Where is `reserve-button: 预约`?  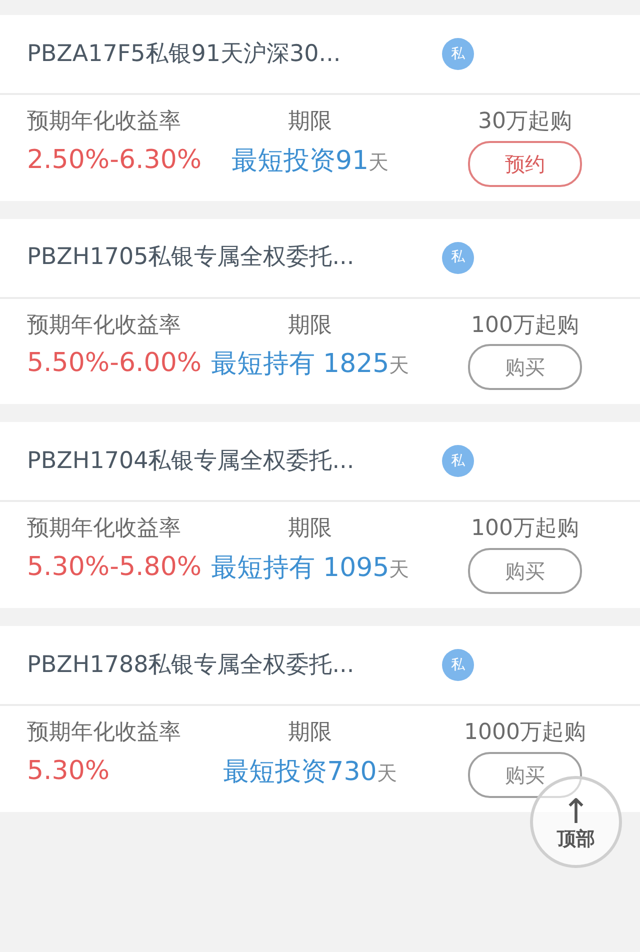 reserve-button: 预约 is located at coordinates (525, 163).